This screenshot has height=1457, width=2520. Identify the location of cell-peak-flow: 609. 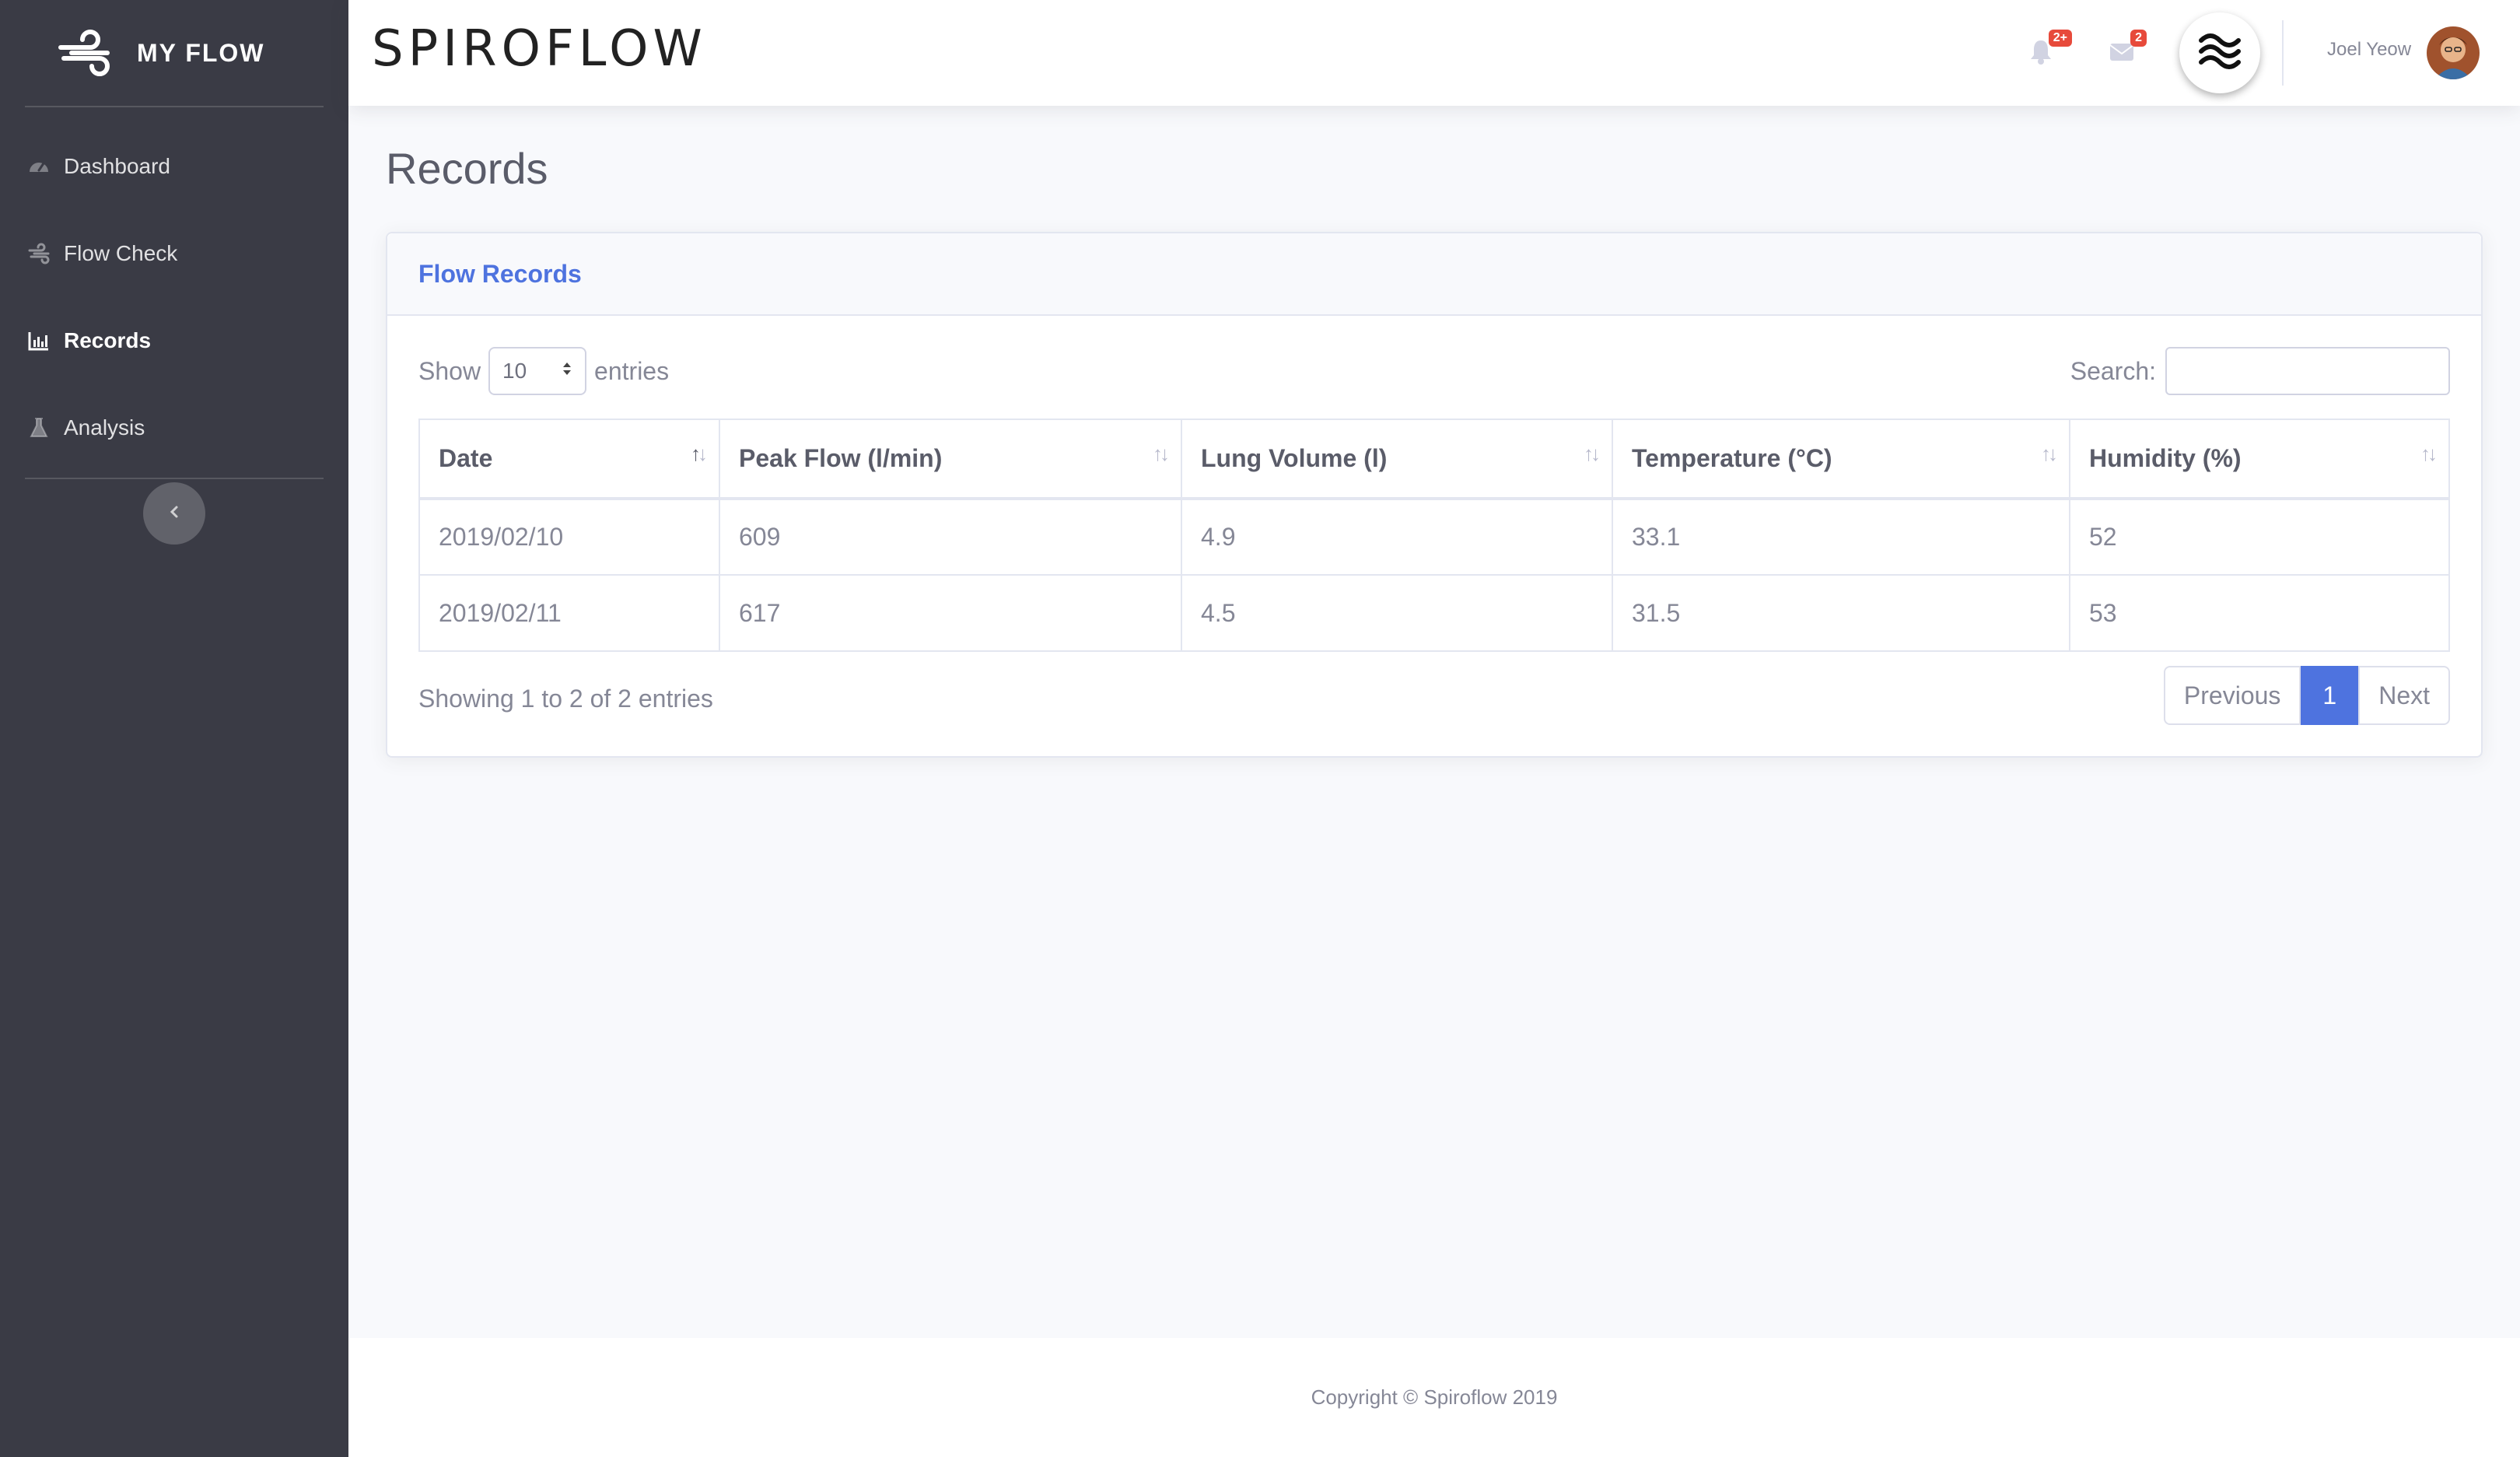
(951, 537).